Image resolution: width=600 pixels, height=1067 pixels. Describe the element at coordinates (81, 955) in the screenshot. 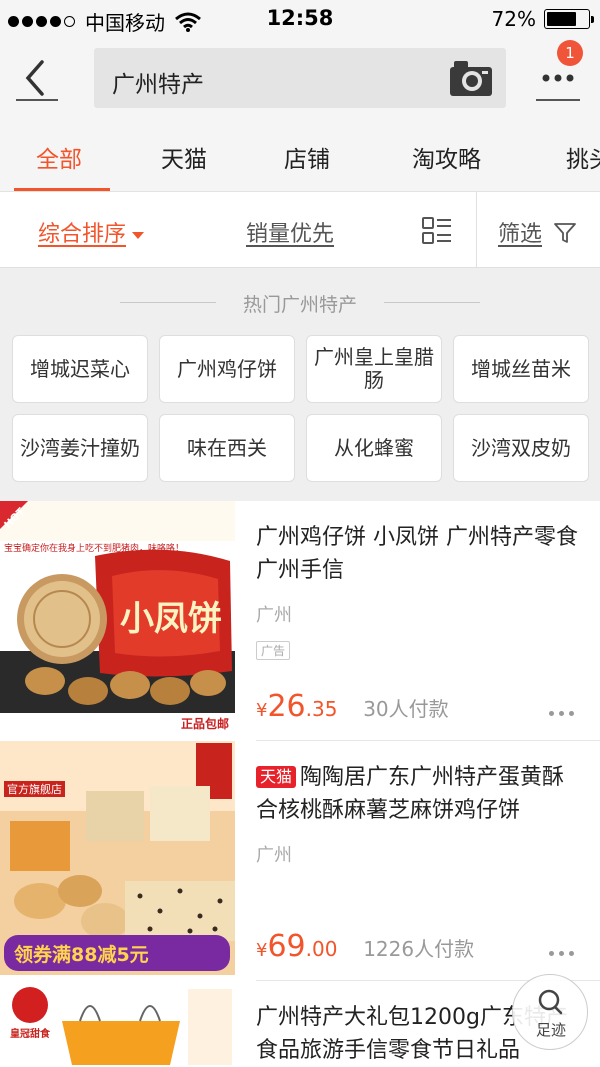

I see `coupon-label: 领券满88减5元` at that location.